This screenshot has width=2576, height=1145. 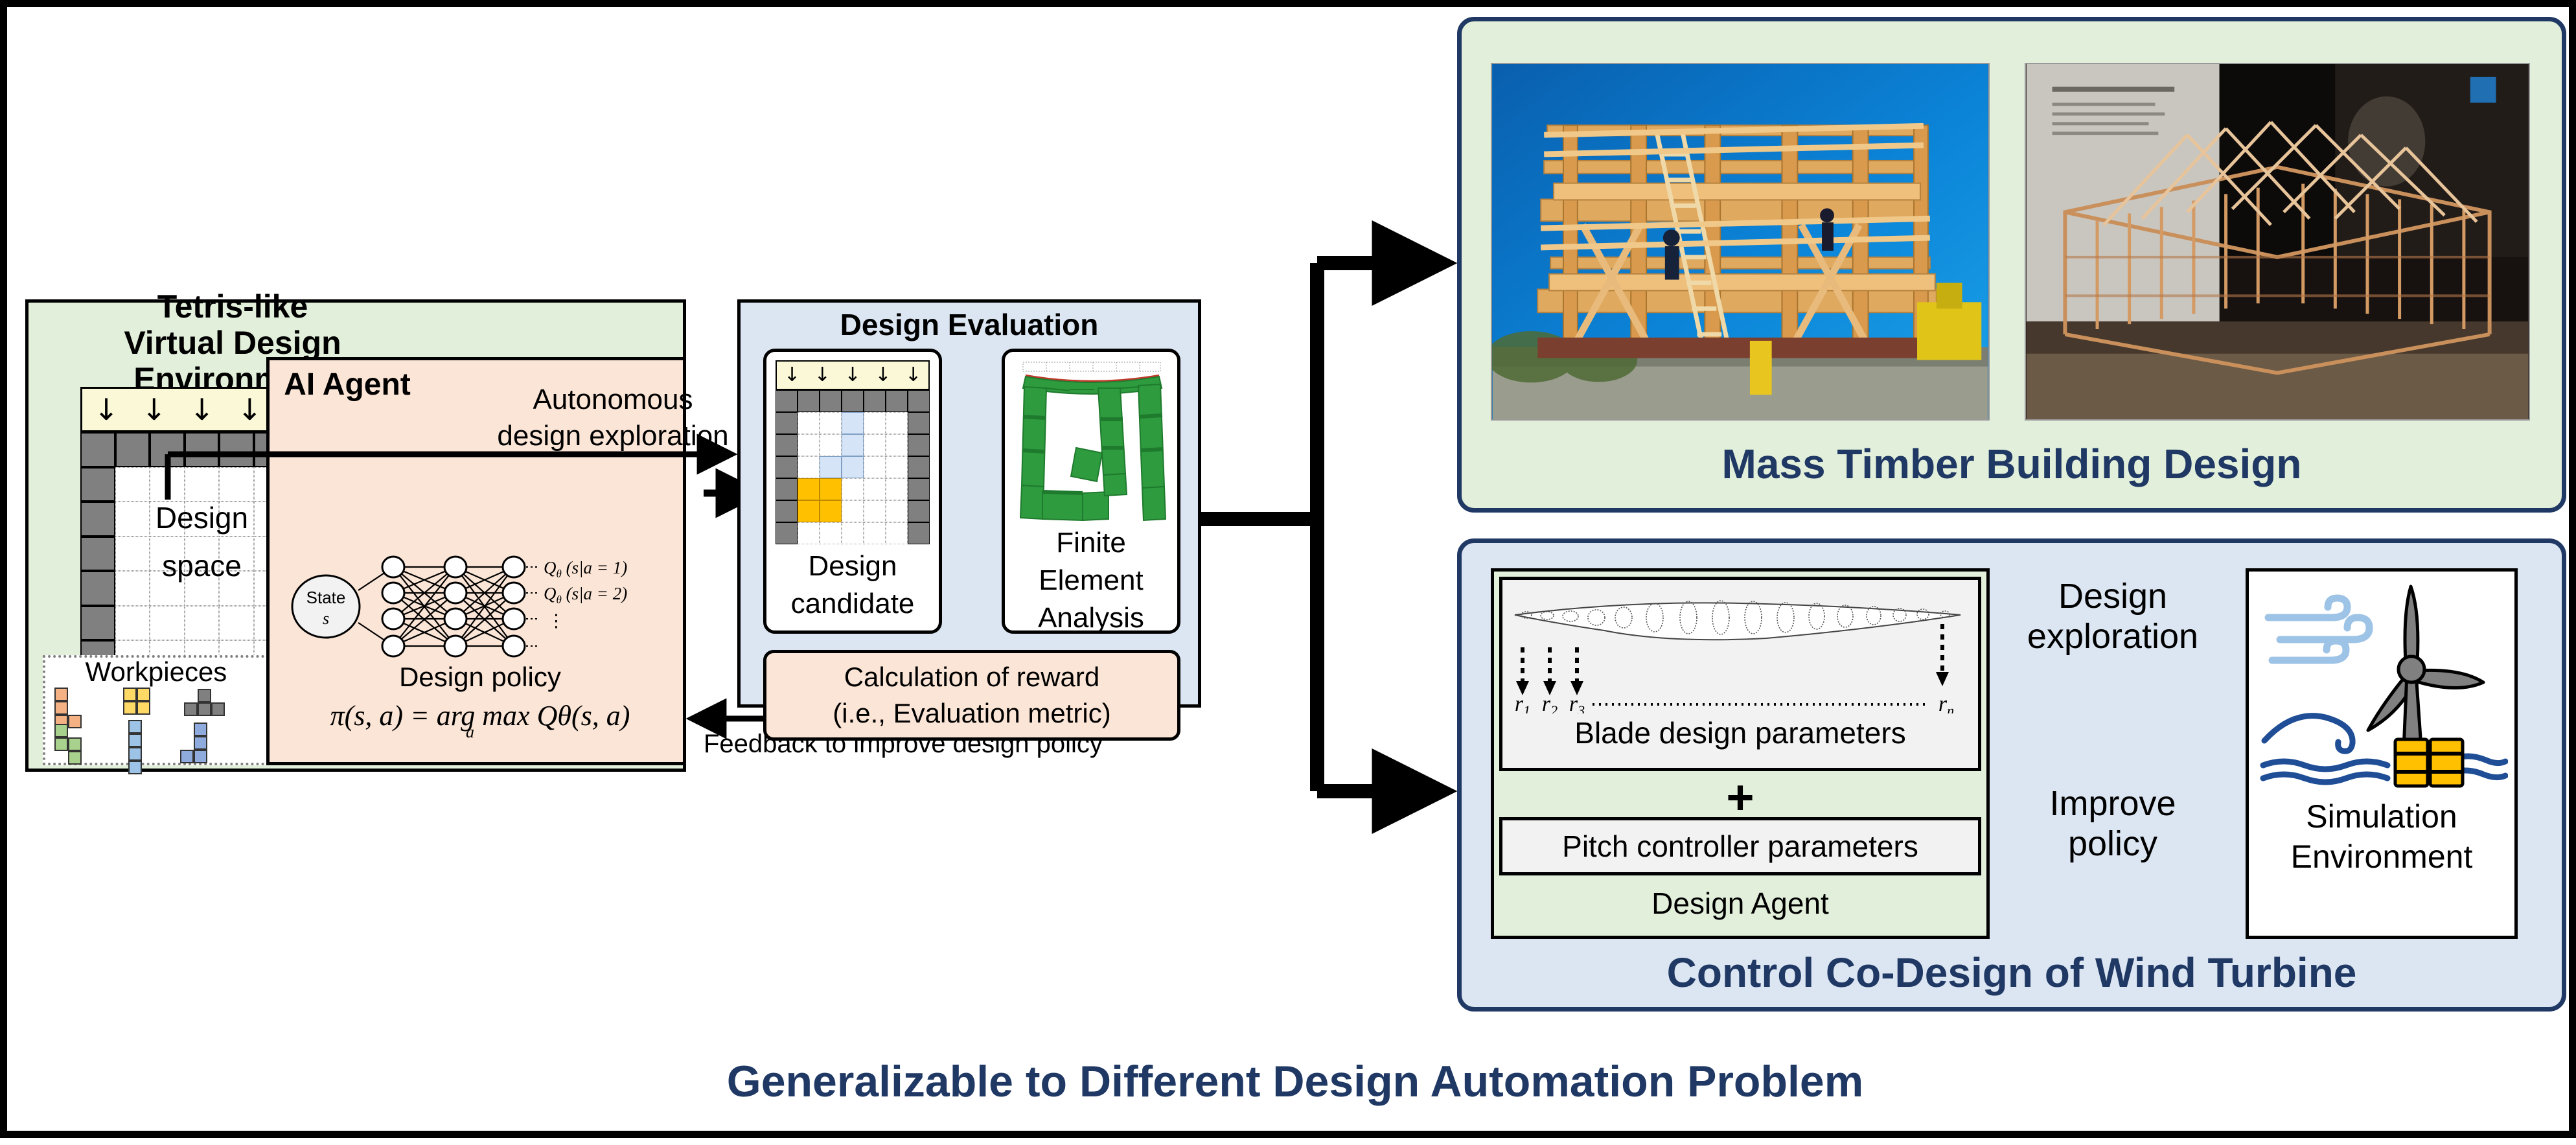 I want to click on simulation-label-line2: Environment, so click(x=2381, y=857).